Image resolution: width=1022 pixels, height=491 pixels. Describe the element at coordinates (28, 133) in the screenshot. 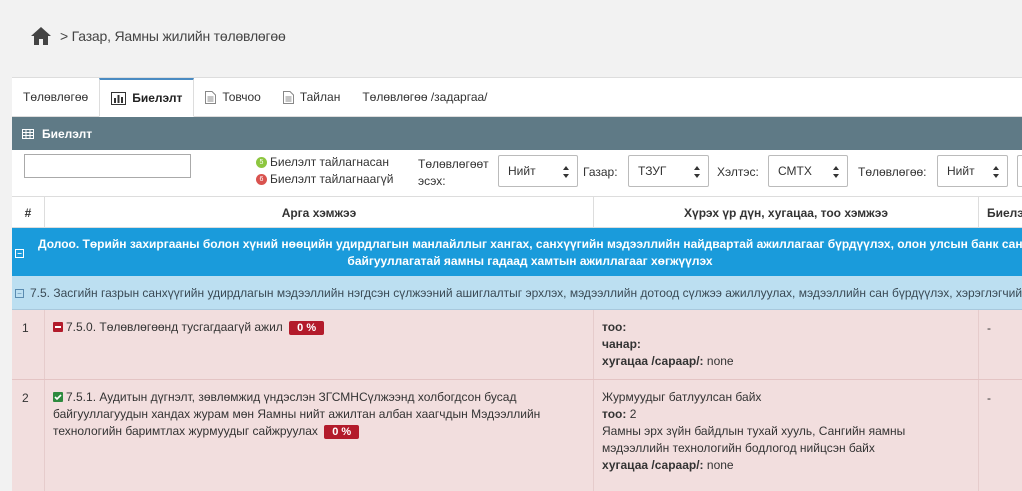

I see `table-icon` at that location.